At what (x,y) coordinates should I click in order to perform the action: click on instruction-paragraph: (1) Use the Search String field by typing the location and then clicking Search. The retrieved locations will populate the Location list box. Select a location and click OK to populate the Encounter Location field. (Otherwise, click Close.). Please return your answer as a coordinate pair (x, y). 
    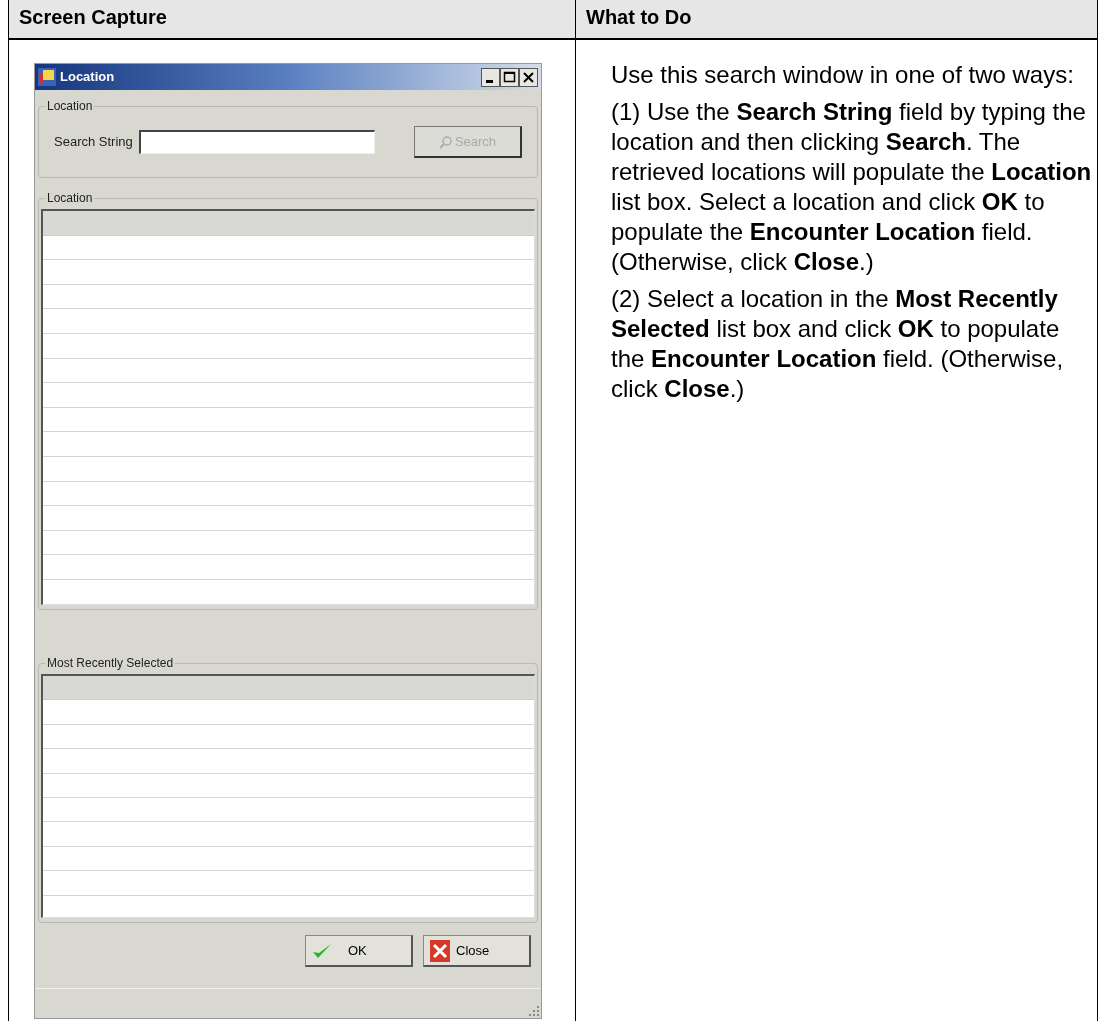
    Looking at the image, I should click on (852, 187).